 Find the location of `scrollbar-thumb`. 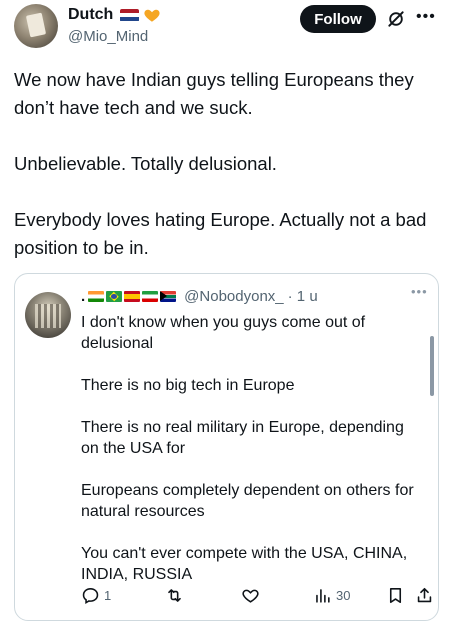

scrollbar-thumb is located at coordinates (432, 366).